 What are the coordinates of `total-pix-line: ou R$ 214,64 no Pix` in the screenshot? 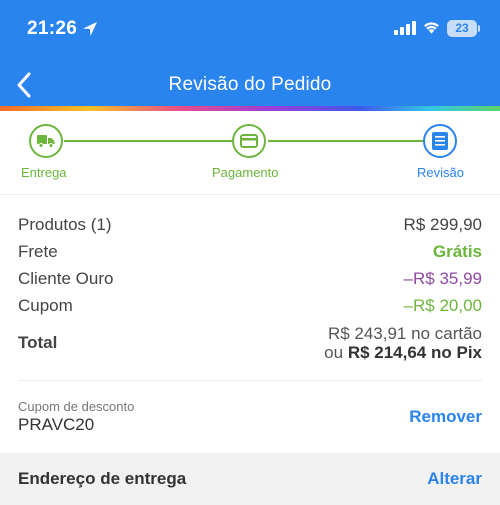 It's located at (403, 353).